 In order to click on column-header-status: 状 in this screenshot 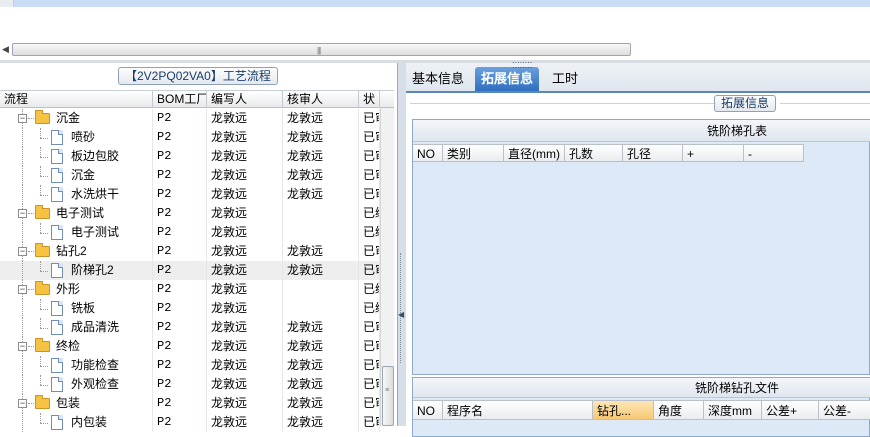, I will do `click(369, 99)`.